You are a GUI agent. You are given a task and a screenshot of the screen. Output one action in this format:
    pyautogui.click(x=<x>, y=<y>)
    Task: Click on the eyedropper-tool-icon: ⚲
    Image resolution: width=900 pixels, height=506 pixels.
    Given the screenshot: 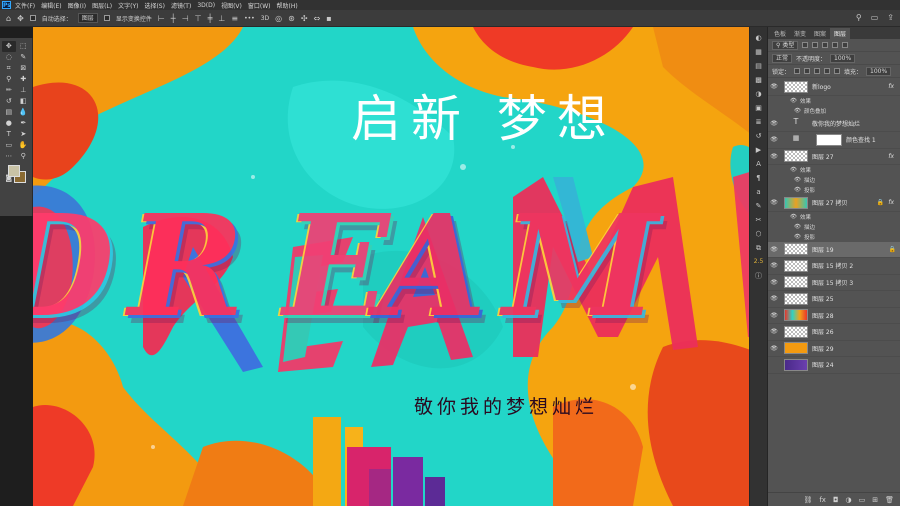 What is the action you would take?
    pyautogui.click(x=9, y=79)
    